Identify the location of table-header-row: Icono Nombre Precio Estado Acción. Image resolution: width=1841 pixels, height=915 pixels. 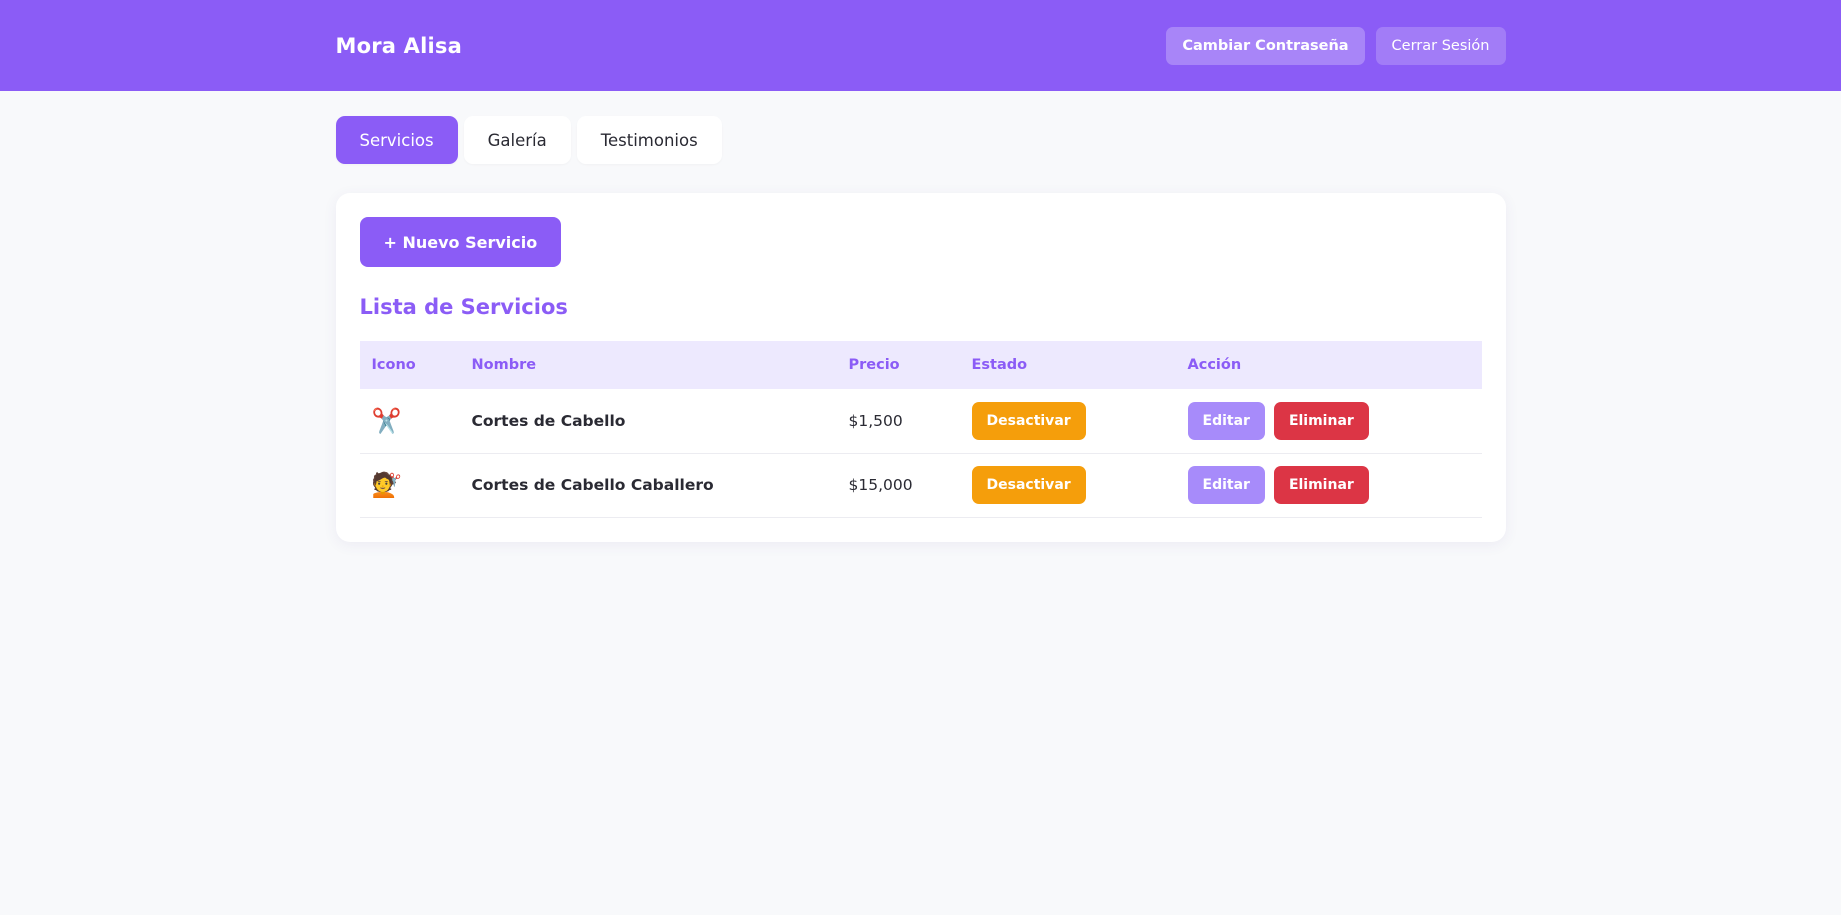
(920, 365).